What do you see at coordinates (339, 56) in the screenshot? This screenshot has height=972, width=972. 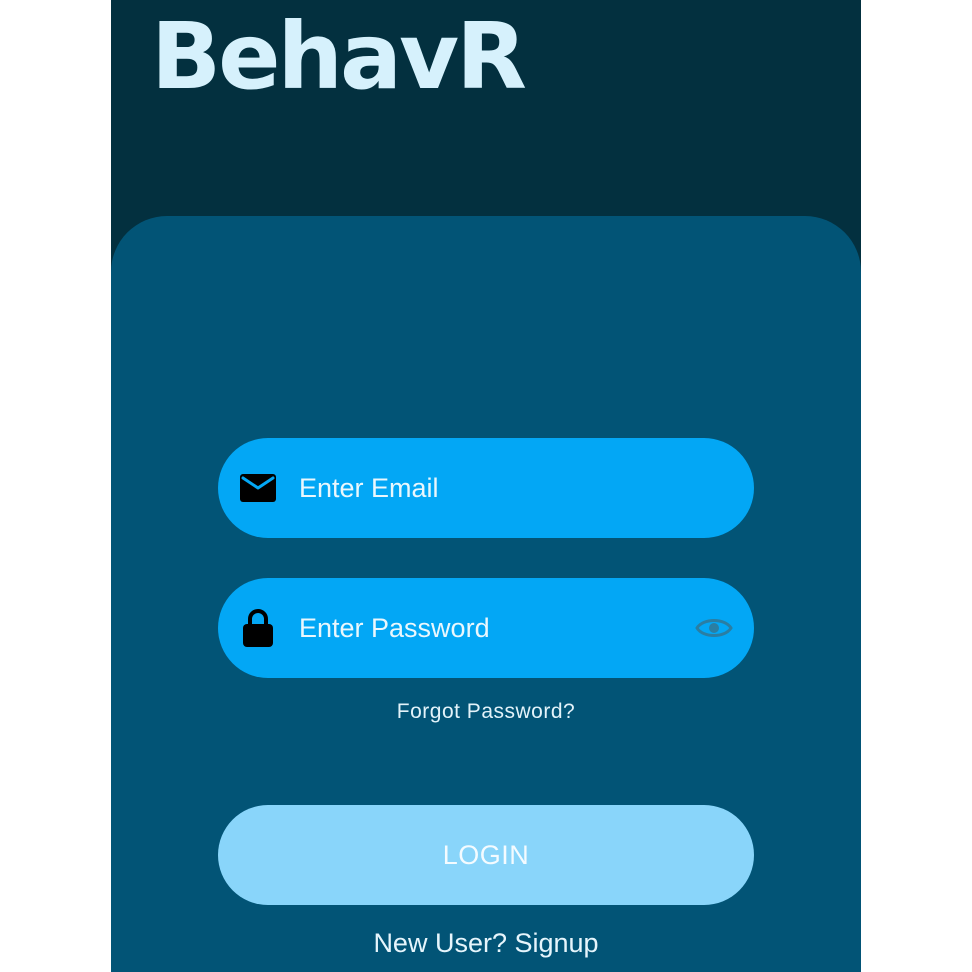 I see `app-title: BehavR` at bounding box center [339, 56].